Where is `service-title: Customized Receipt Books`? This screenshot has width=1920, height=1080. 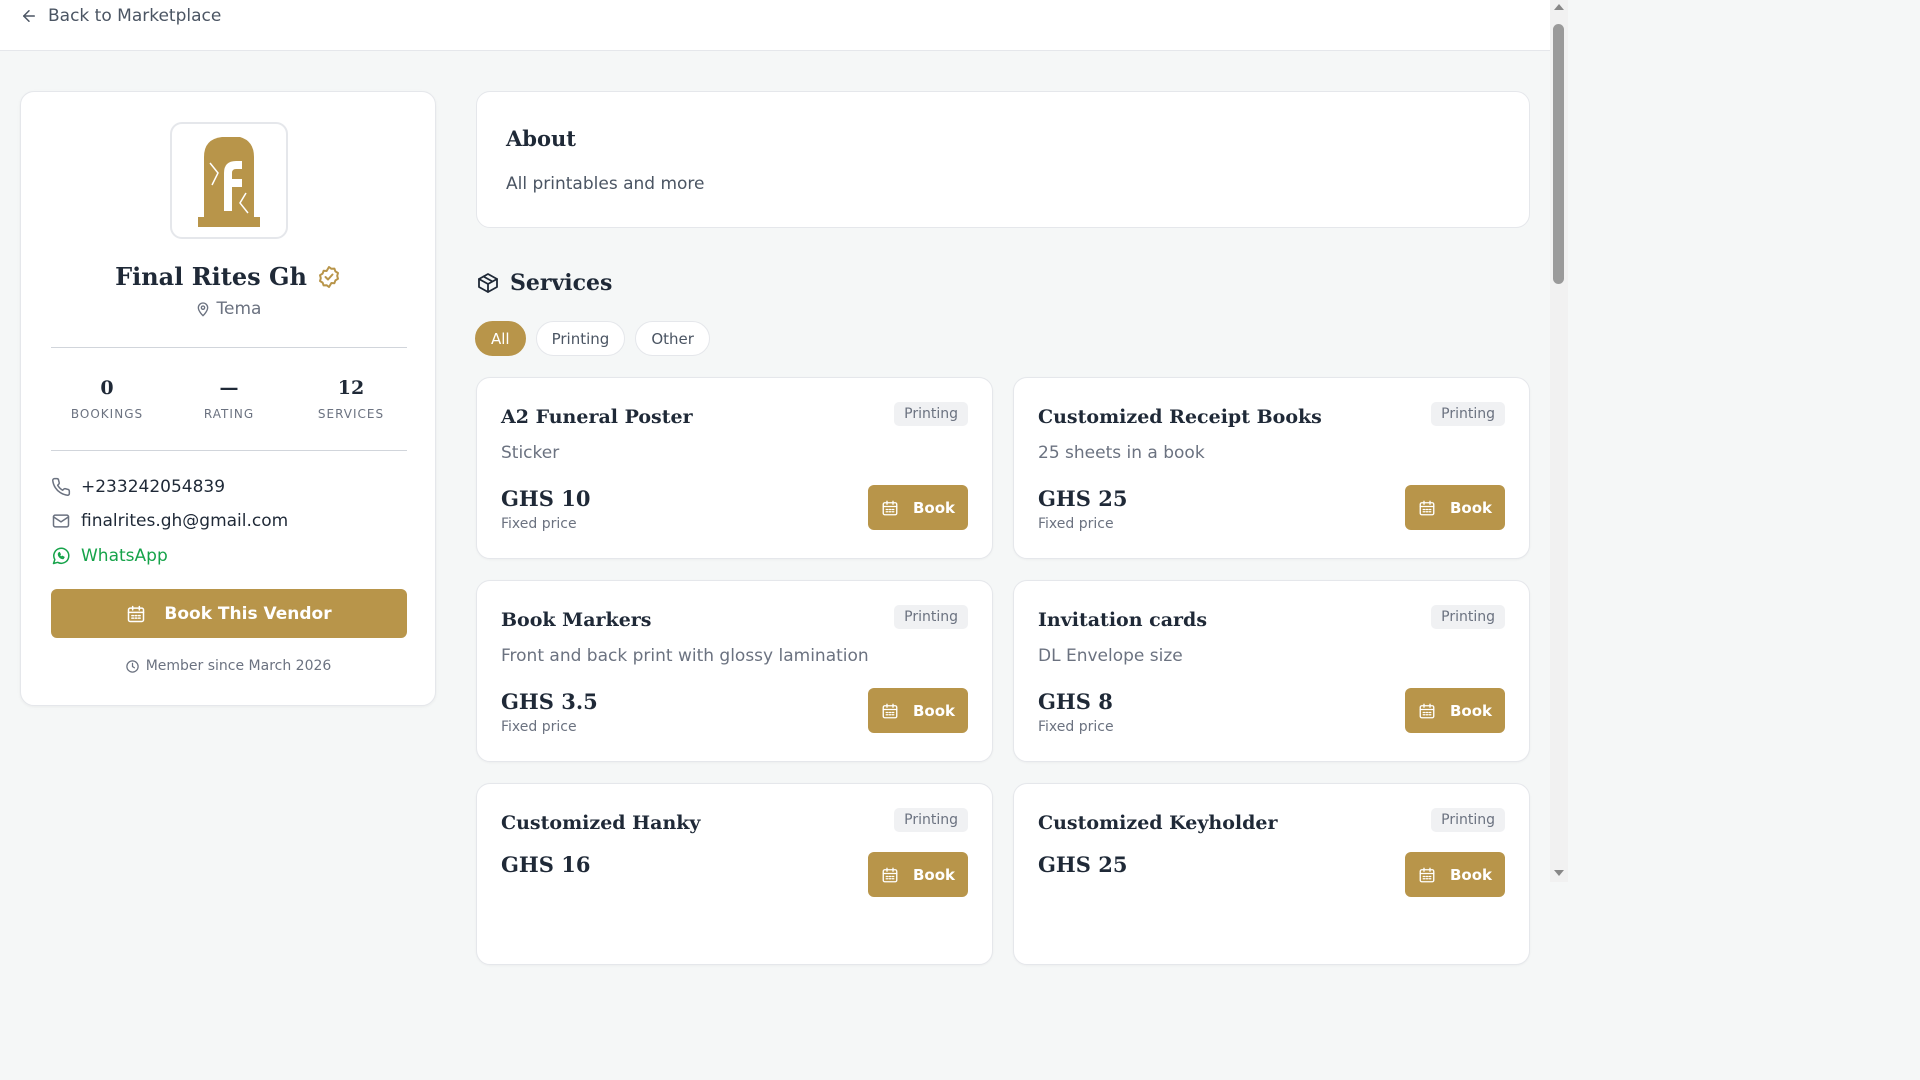
service-title: Customized Receipt Books is located at coordinates (1180, 417).